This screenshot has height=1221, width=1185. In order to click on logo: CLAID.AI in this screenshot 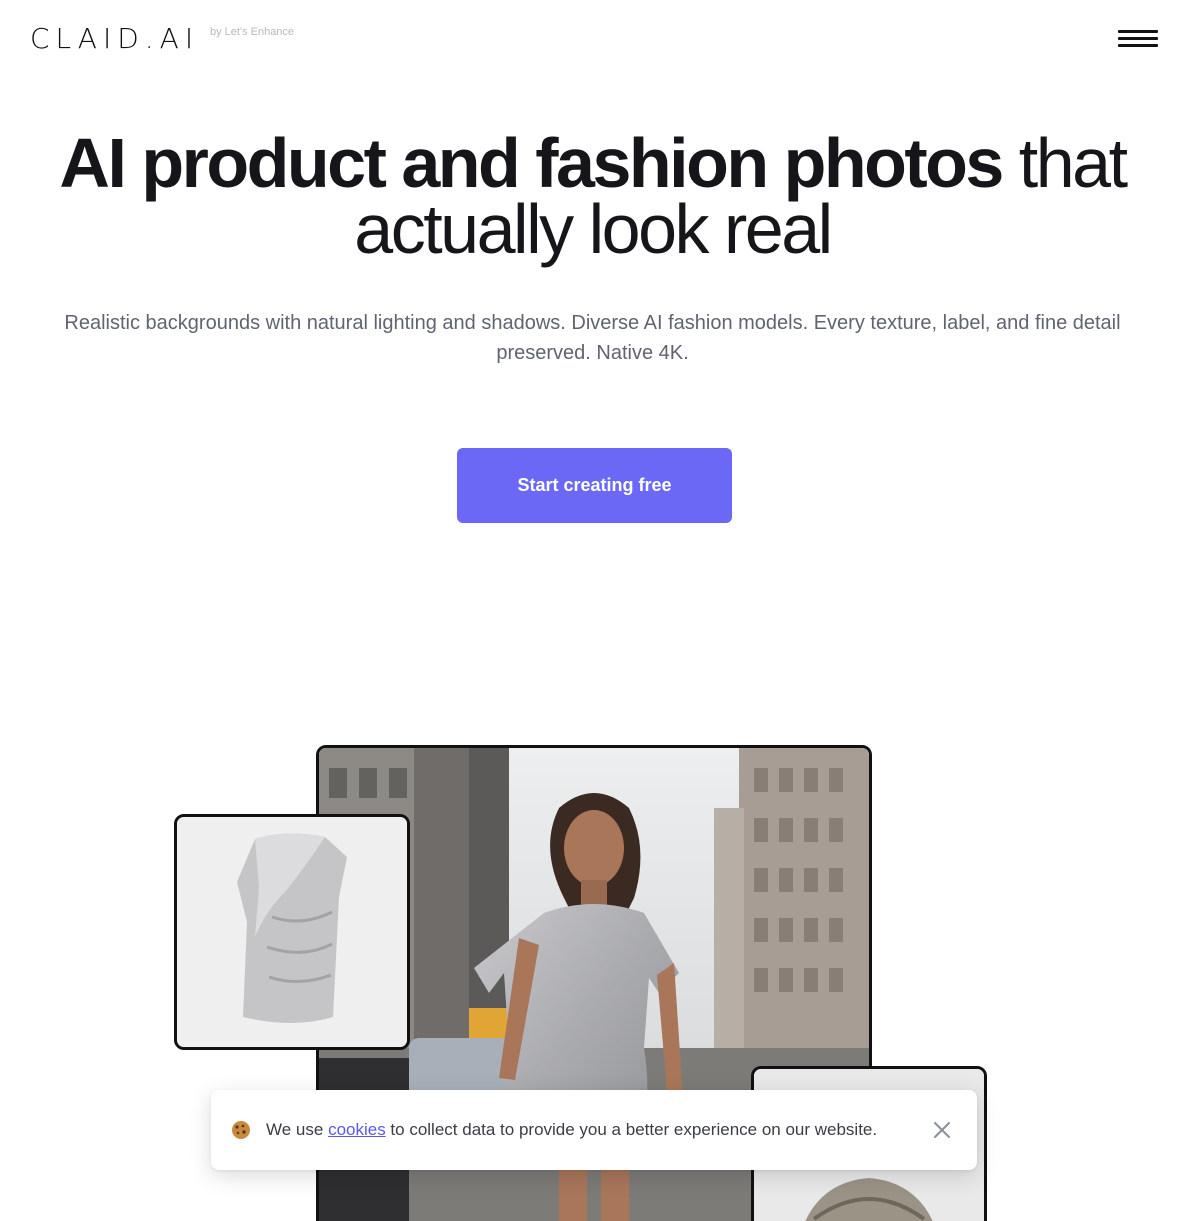, I will do `click(114, 38)`.